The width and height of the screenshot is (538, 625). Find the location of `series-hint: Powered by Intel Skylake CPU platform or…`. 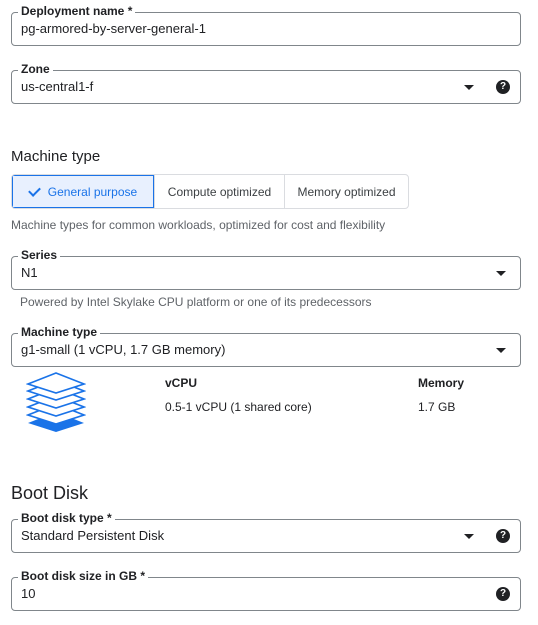

series-hint: Powered by Intel Skylake CPU platform or… is located at coordinates (196, 302).